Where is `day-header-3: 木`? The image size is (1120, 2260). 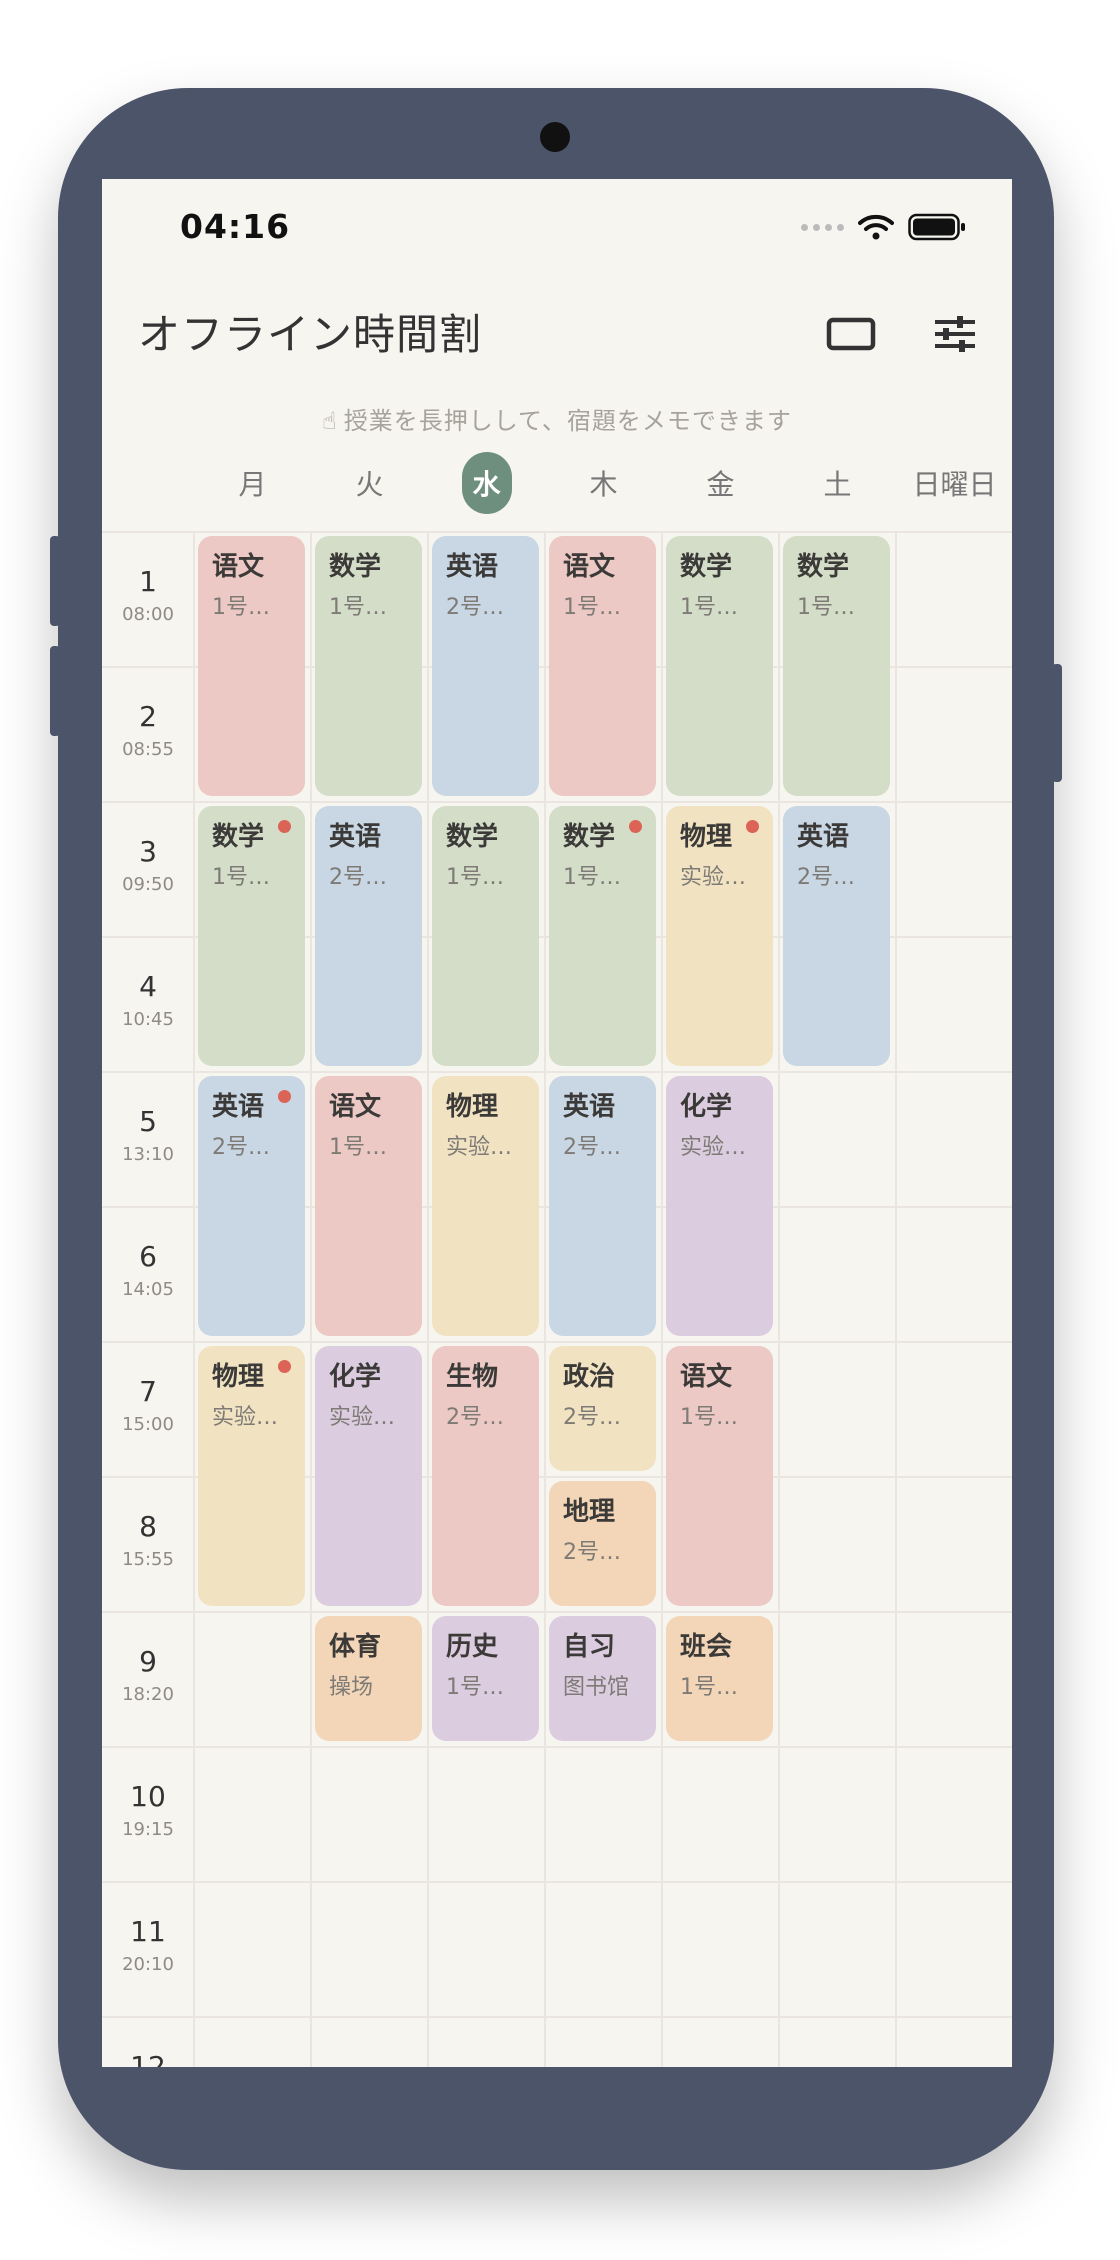 day-header-3: 木 is located at coordinates (603, 483).